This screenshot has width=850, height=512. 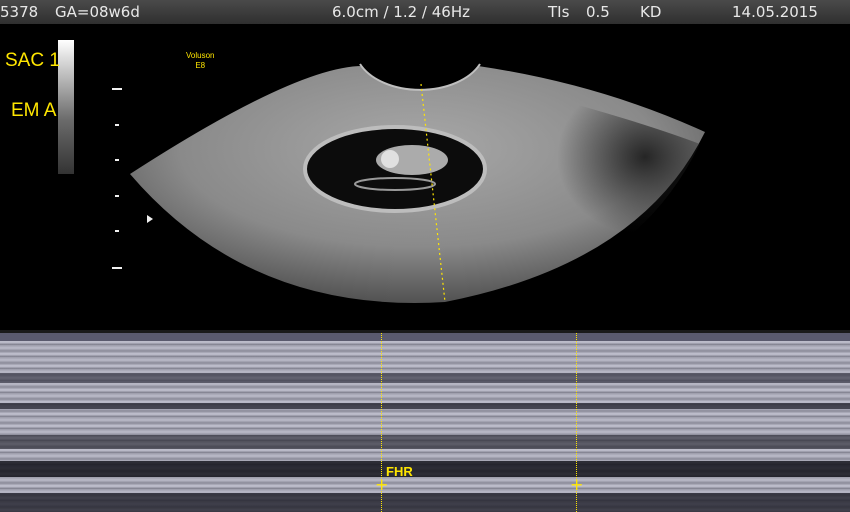 What do you see at coordinates (598, 12) in the screenshot?
I see `tis-value: 0.5` at bounding box center [598, 12].